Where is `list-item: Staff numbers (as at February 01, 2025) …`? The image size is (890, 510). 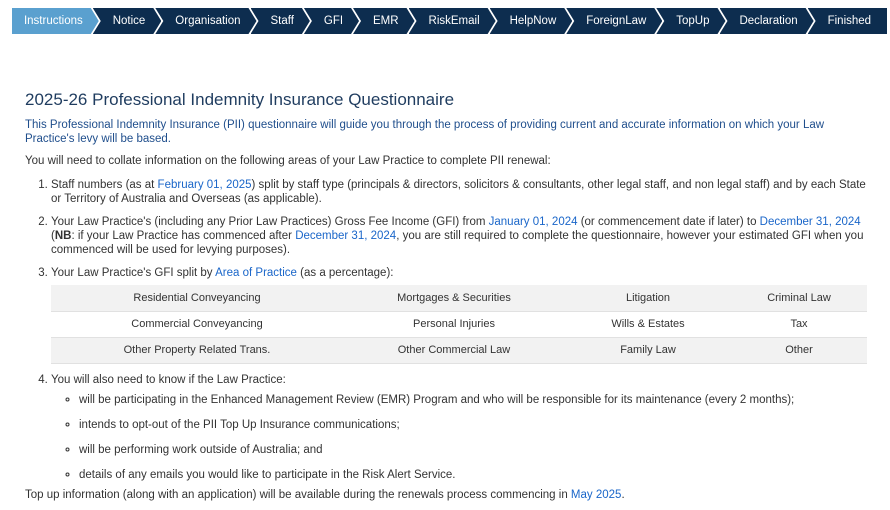 list-item: Staff numbers (as at February 01, 2025) … is located at coordinates (463, 192).